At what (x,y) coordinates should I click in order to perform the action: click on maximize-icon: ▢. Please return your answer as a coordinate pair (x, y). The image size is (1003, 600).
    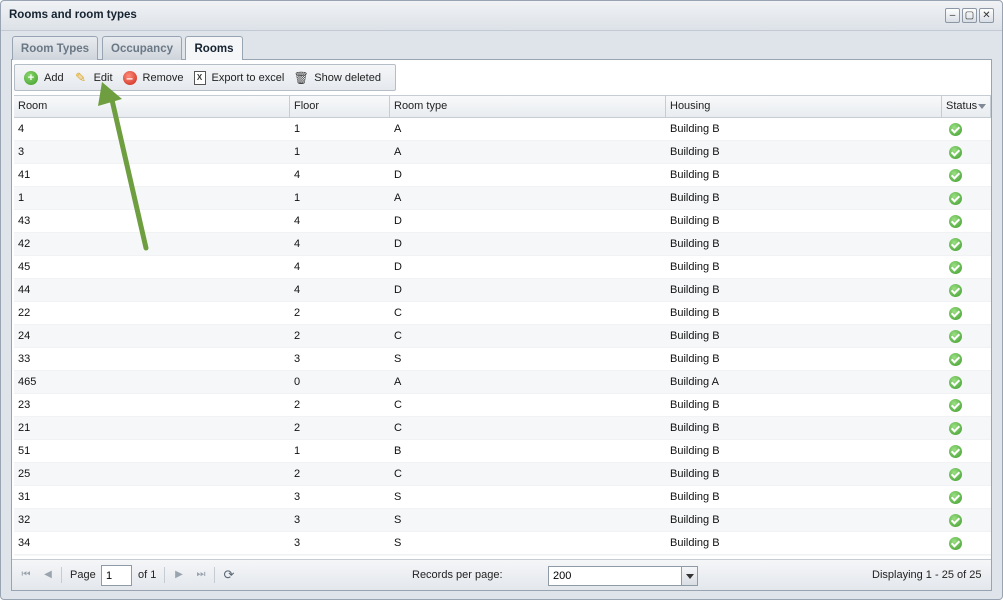
    Looking at the image, I should click on (969, 15).